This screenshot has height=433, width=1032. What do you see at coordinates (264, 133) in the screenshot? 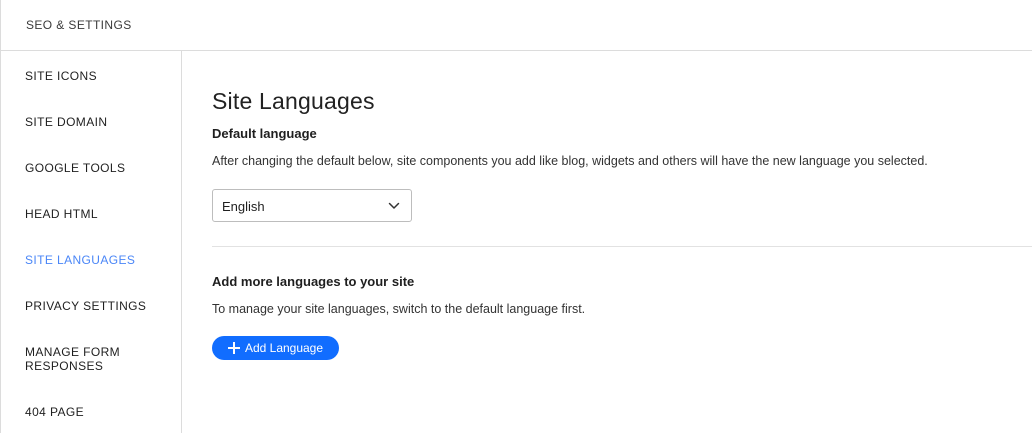
I see `default-language-heading: Default language` at bounding box center [264, 133].